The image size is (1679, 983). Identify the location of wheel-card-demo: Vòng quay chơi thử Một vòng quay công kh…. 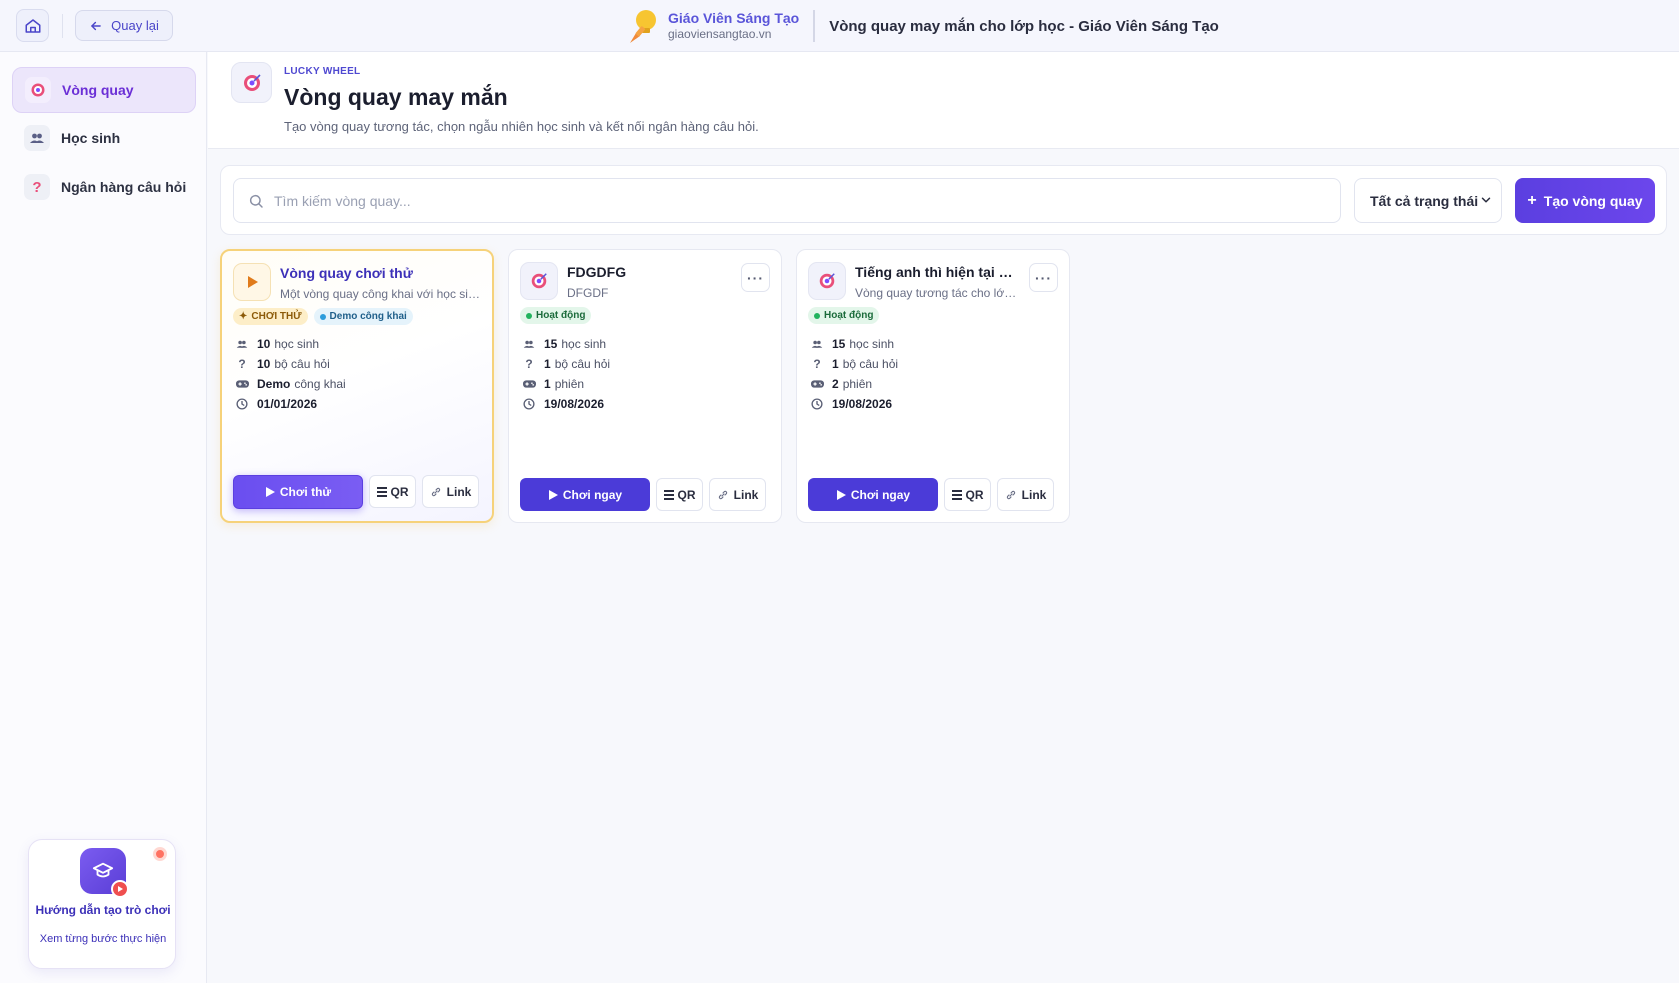
(357, 386).